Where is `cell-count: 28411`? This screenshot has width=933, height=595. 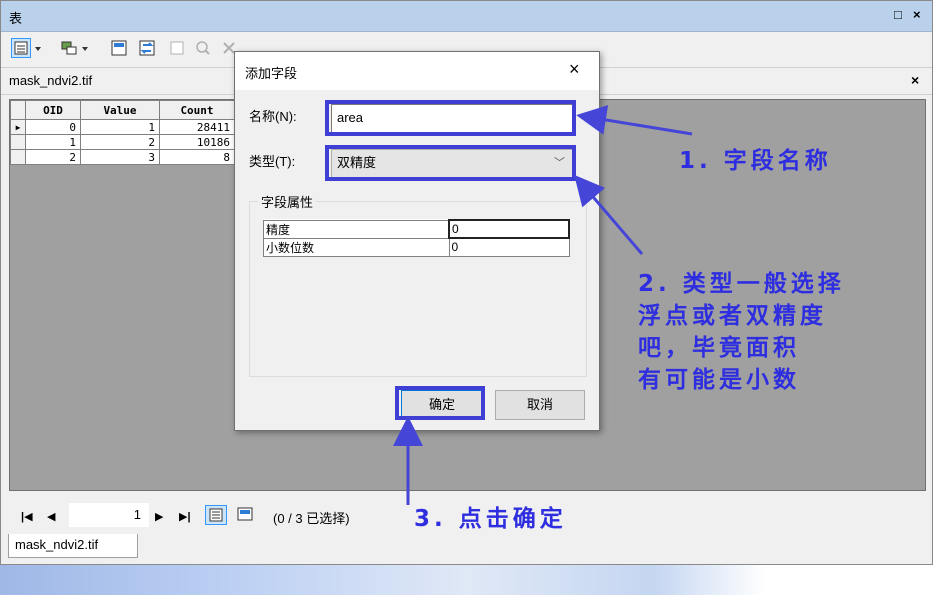
cell-count: 28411 is located at coordinates (197, 127).